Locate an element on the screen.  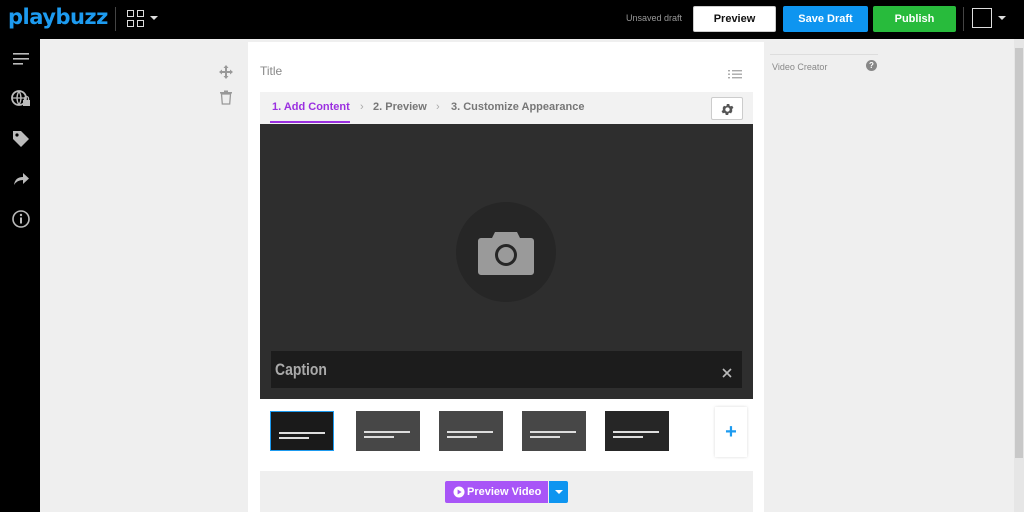
move-icon is located at coordinates (226, 74).